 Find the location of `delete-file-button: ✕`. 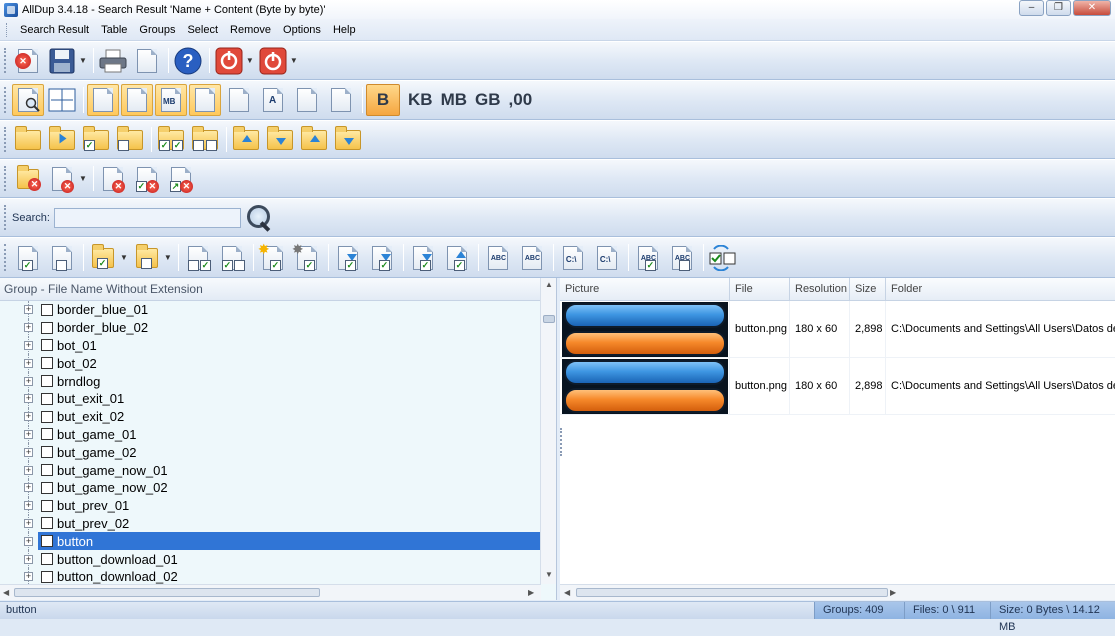

delete-file-button: ✕ is located at coordinates (62, 179).